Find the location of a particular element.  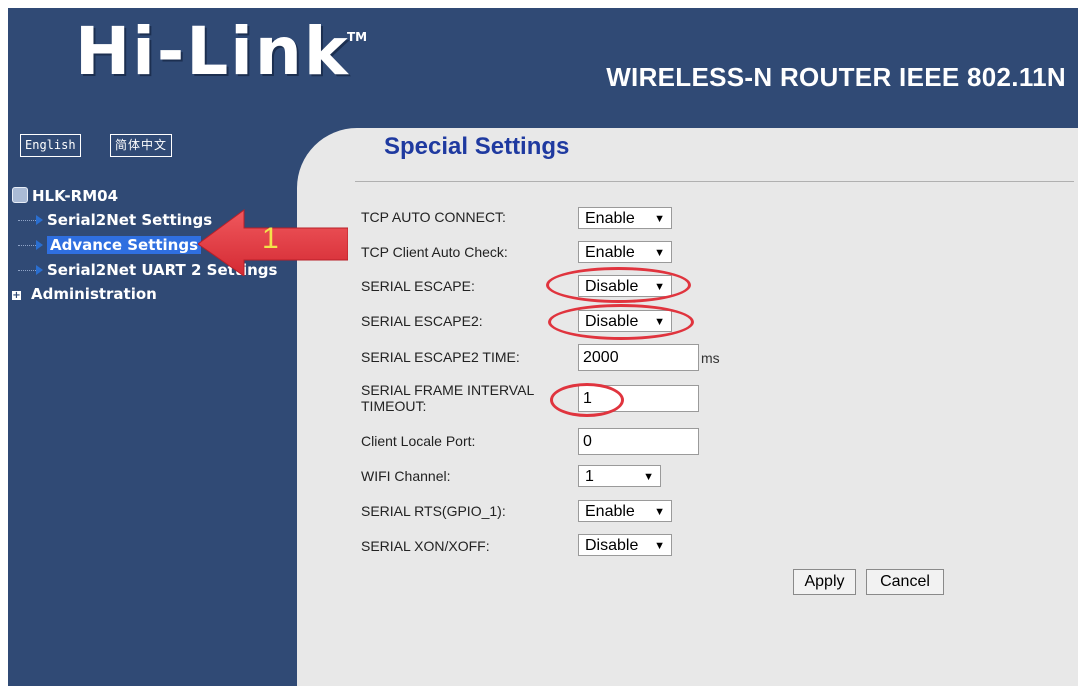

hi-link-logo: Hi-Link is located at coordinates (212, 51).